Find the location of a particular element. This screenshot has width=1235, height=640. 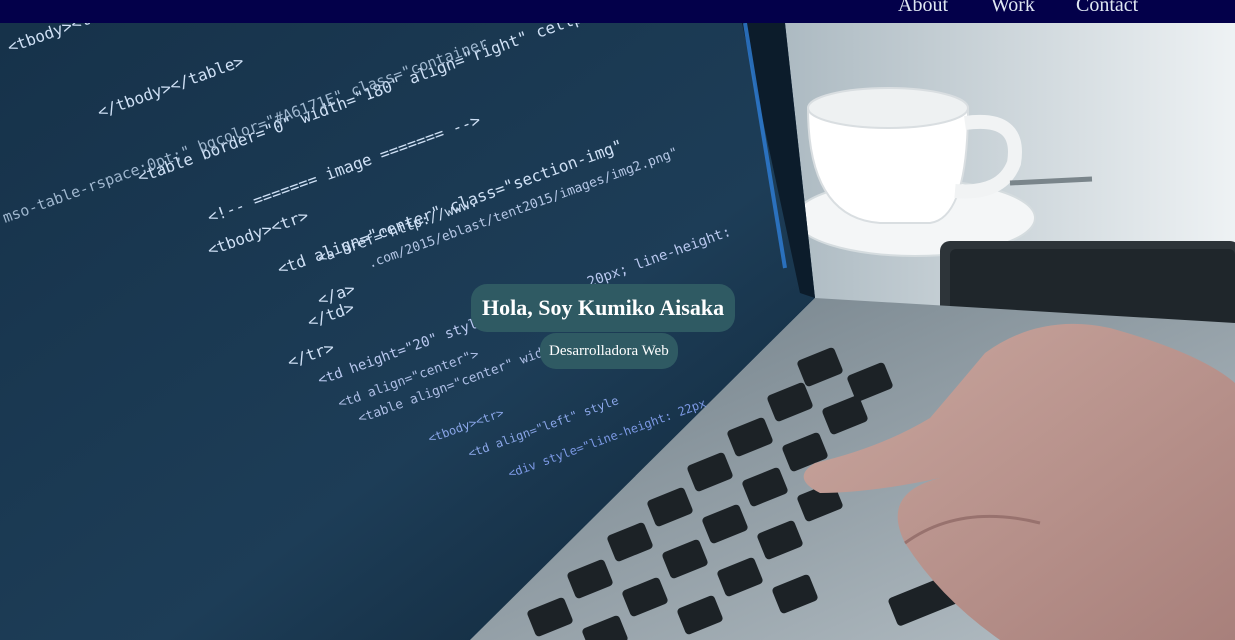

hero-title: Hola, Soy Kumiko Aisaka is located at coordinates (603, 307).